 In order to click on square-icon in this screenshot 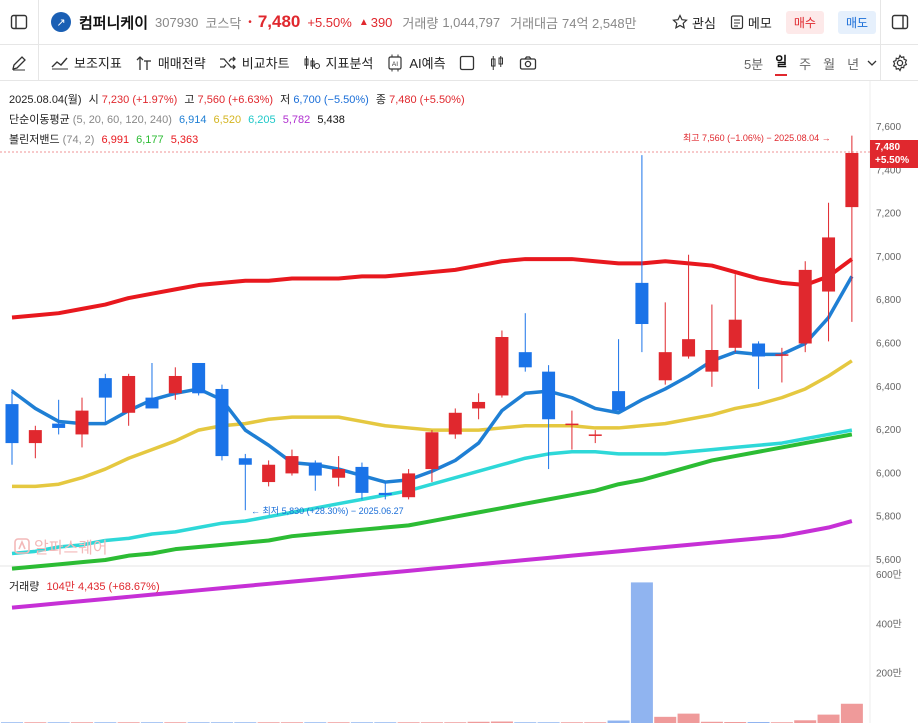, I will do `click(466, 62)`.